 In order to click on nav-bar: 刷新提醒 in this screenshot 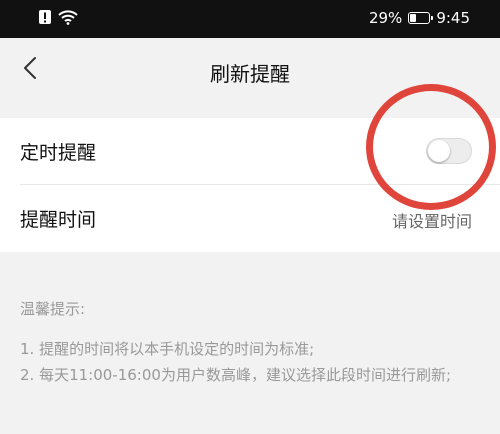, I will do `click(250, 70)`.